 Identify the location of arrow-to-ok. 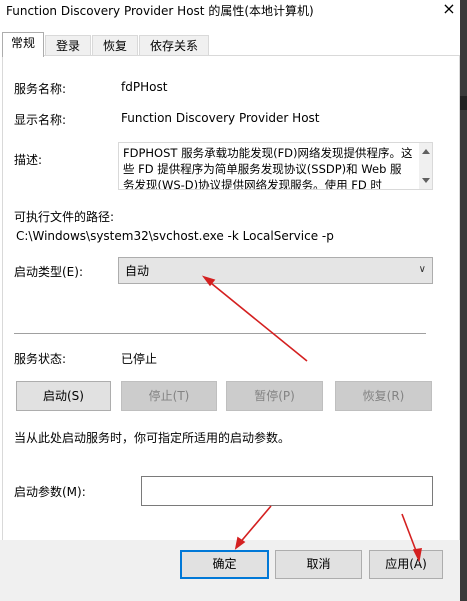
(254, 525).